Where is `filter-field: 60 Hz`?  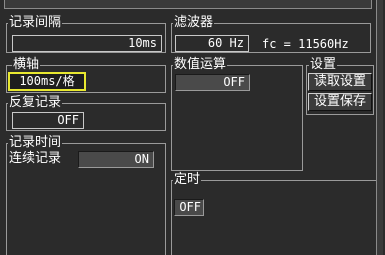
filter-field: 60 Hz is located at coordinates (212, 43).